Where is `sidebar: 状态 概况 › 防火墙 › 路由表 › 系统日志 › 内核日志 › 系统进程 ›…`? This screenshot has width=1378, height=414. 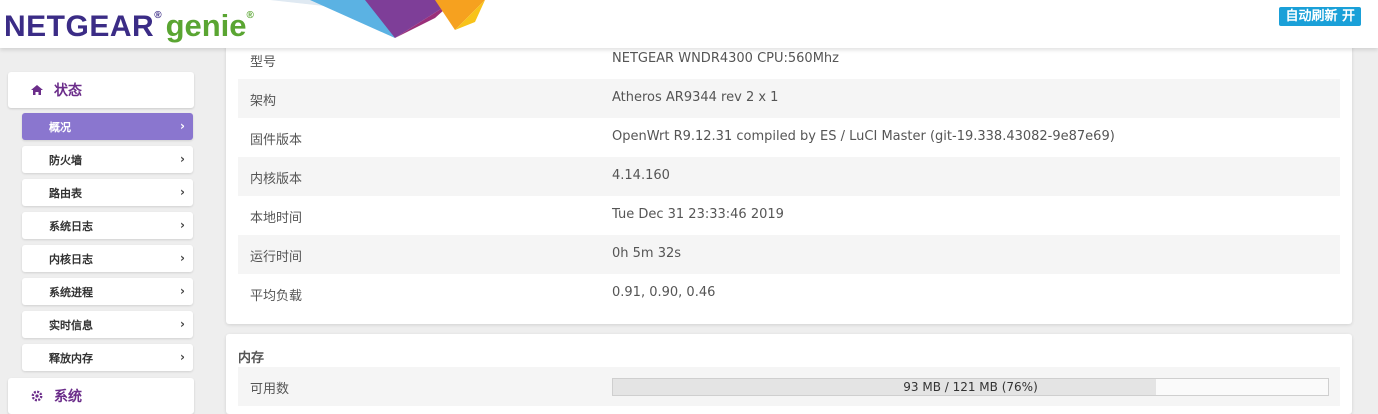
sidebar: 状态 概况 › 防火墙 › 路由表 › 系统日志 › 内核日志 › 系统进程 ›… is located at coordinates (102, 231).